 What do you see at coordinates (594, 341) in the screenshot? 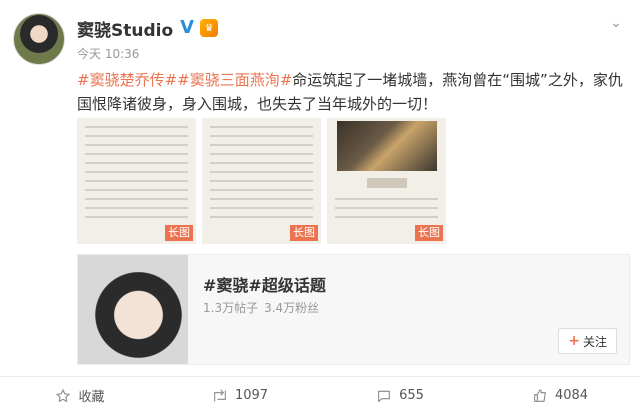
I see `follow-label: 关注` at bounding box center [594, 341].